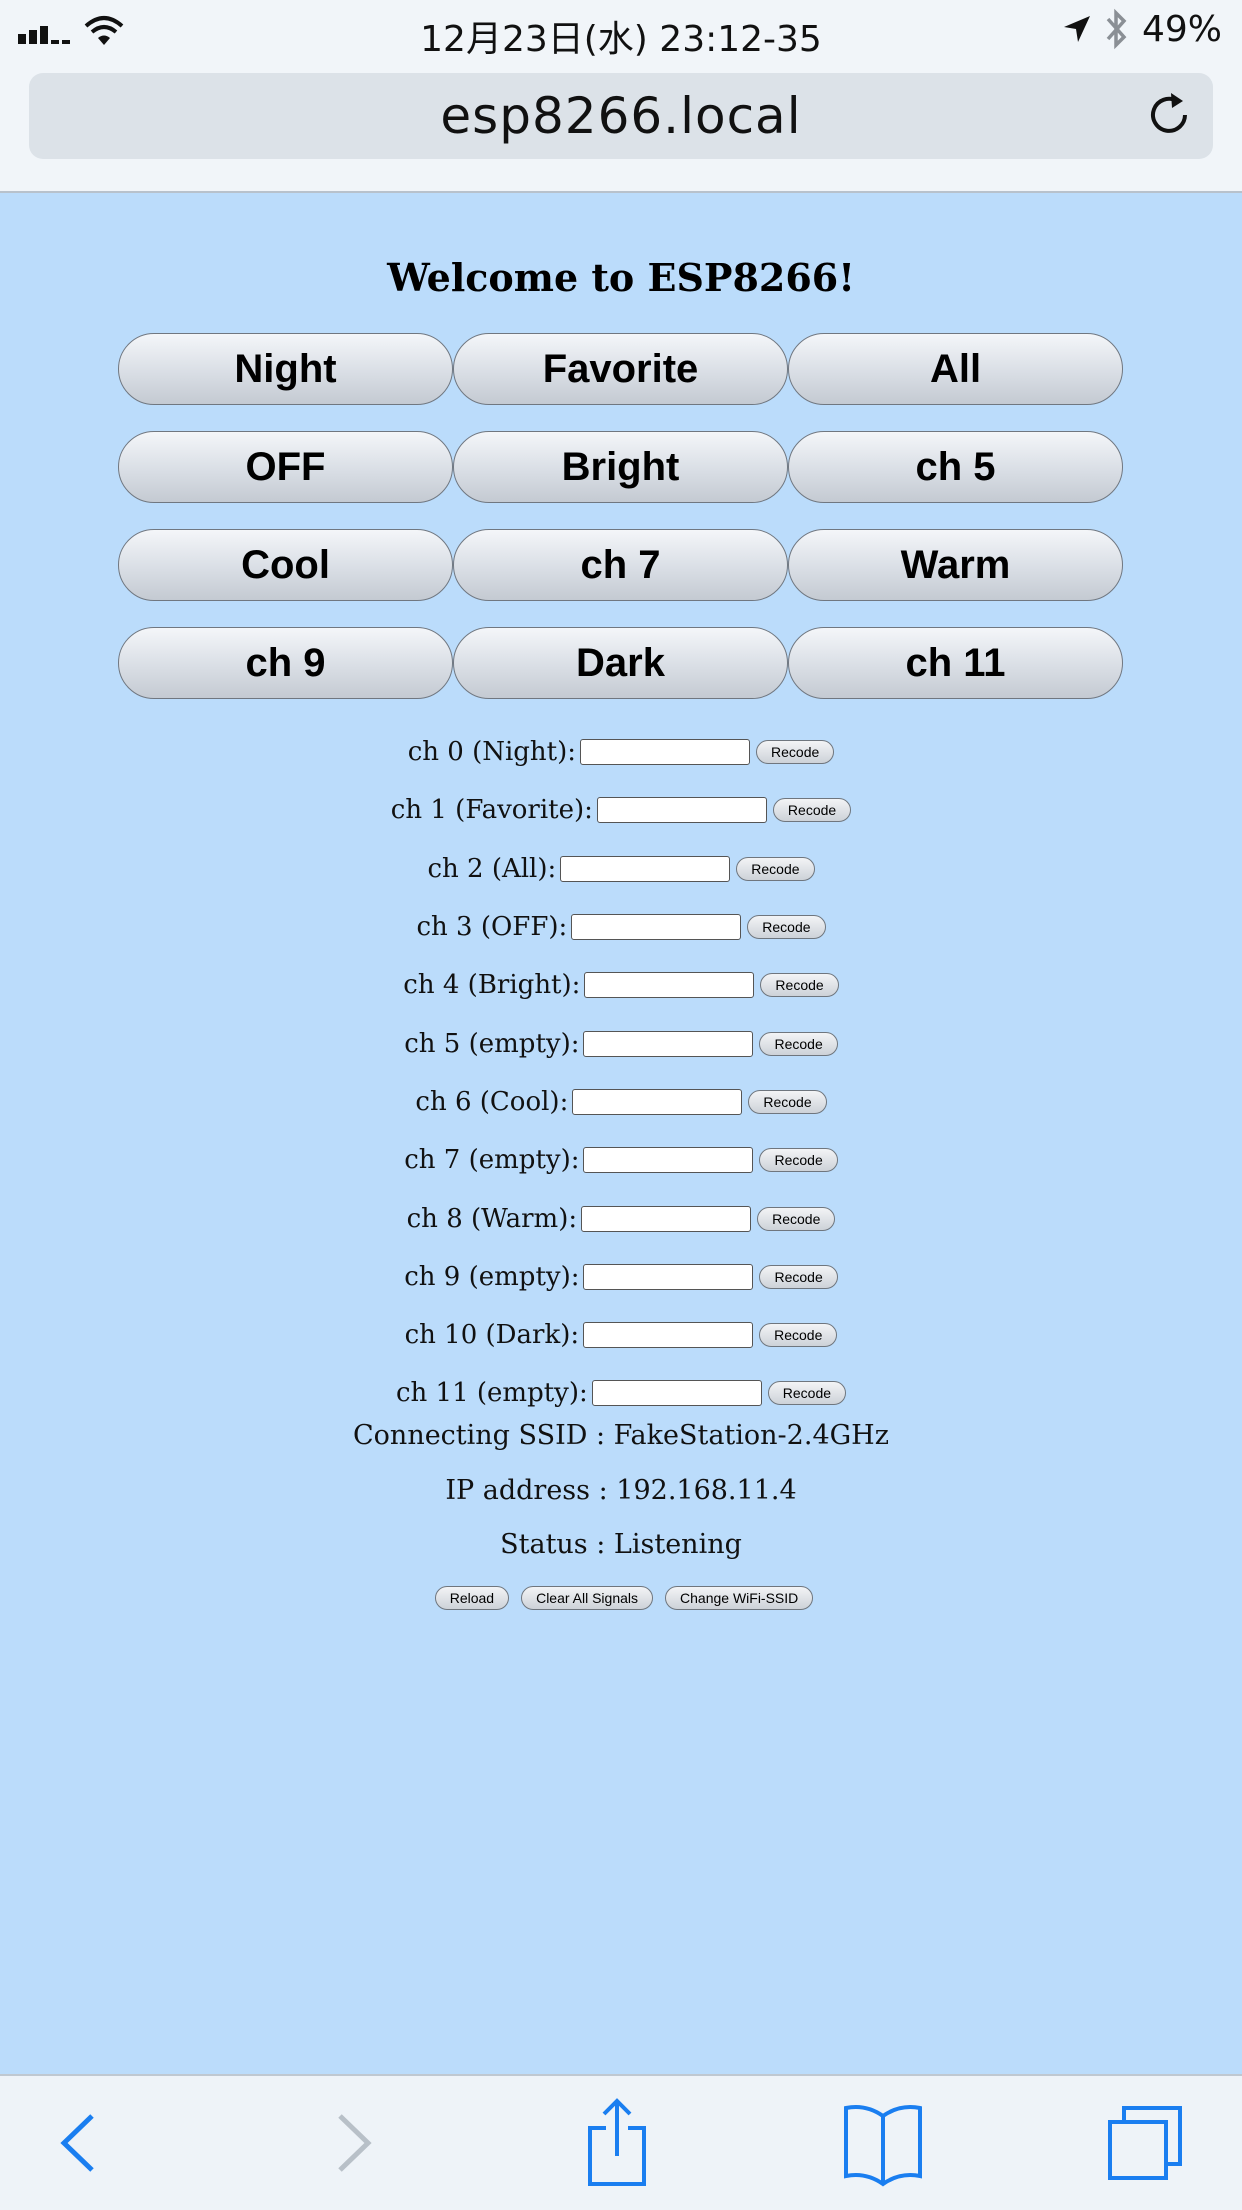 Image resolution: width=1242 pixels, height=2210 pixels. What do you see at coordinates (620, 369) in the screenshot?
I see `channel-button: Favorite` at bounding box center [620, 369].